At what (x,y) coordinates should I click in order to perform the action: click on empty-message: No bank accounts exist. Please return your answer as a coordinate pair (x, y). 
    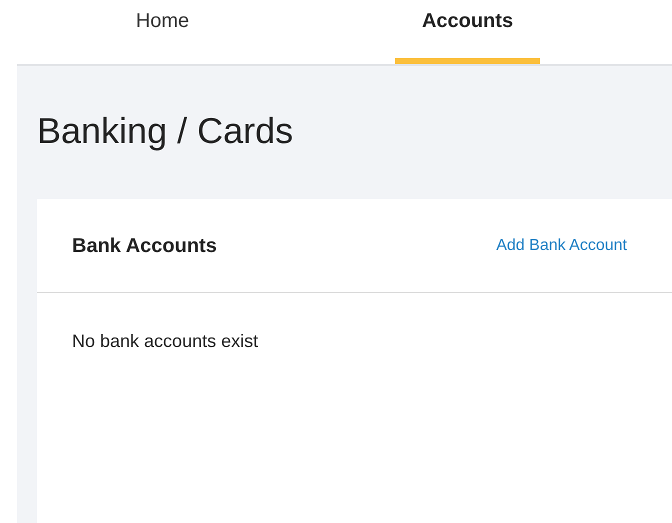
    Looking at the image, I should click on (164, 341).